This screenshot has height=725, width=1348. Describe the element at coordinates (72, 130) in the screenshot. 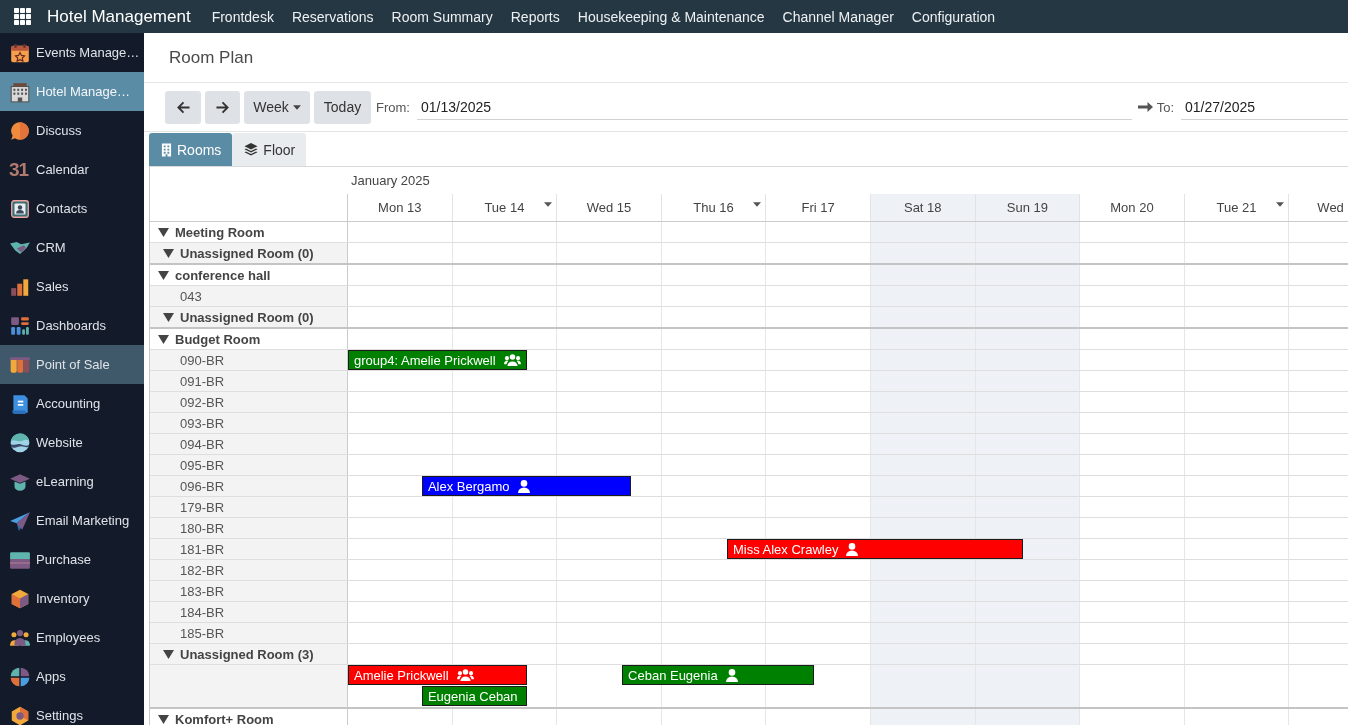

I see `sidebar-item: Discuss` at that location.